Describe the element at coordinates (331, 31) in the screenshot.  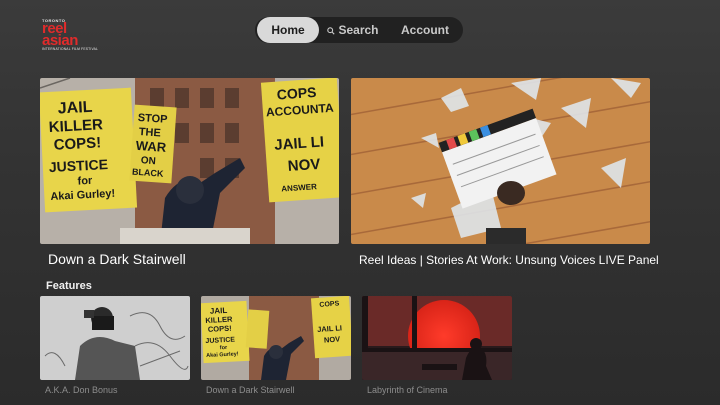
I see `search-icon` at that location.